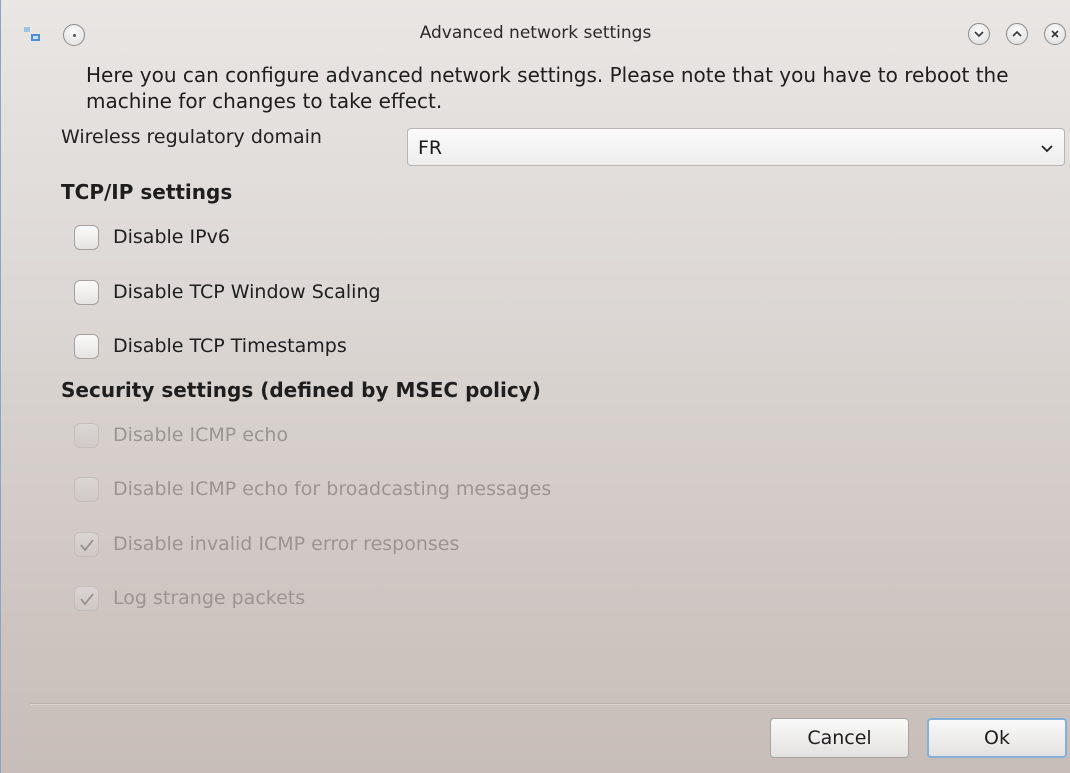  I want to click on maximize-button, so click(1017, 34).